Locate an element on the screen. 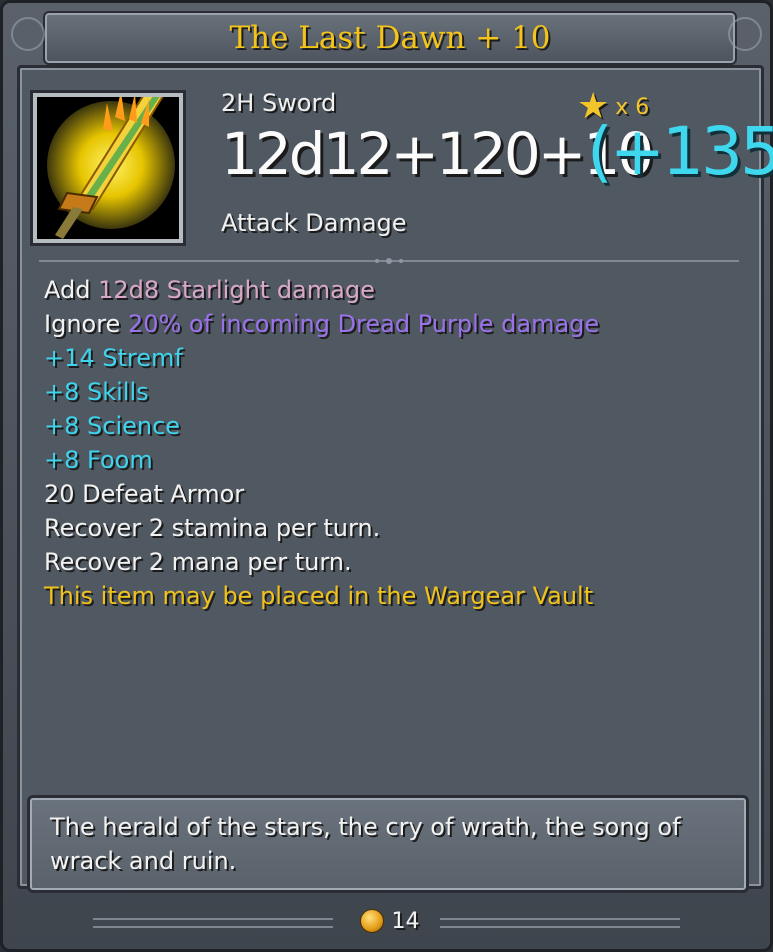  golden-sword-icon is located at coordinates (108, 168).